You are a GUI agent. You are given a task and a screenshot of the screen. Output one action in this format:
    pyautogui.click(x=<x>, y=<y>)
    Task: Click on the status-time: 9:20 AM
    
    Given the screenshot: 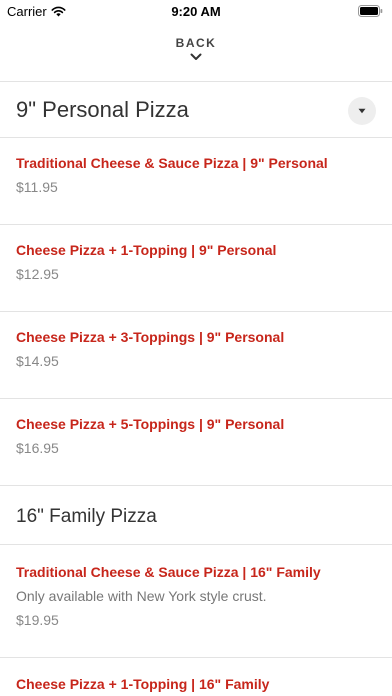 What is the action you would take?
    pyautogui.click(x=196, y=11)
    